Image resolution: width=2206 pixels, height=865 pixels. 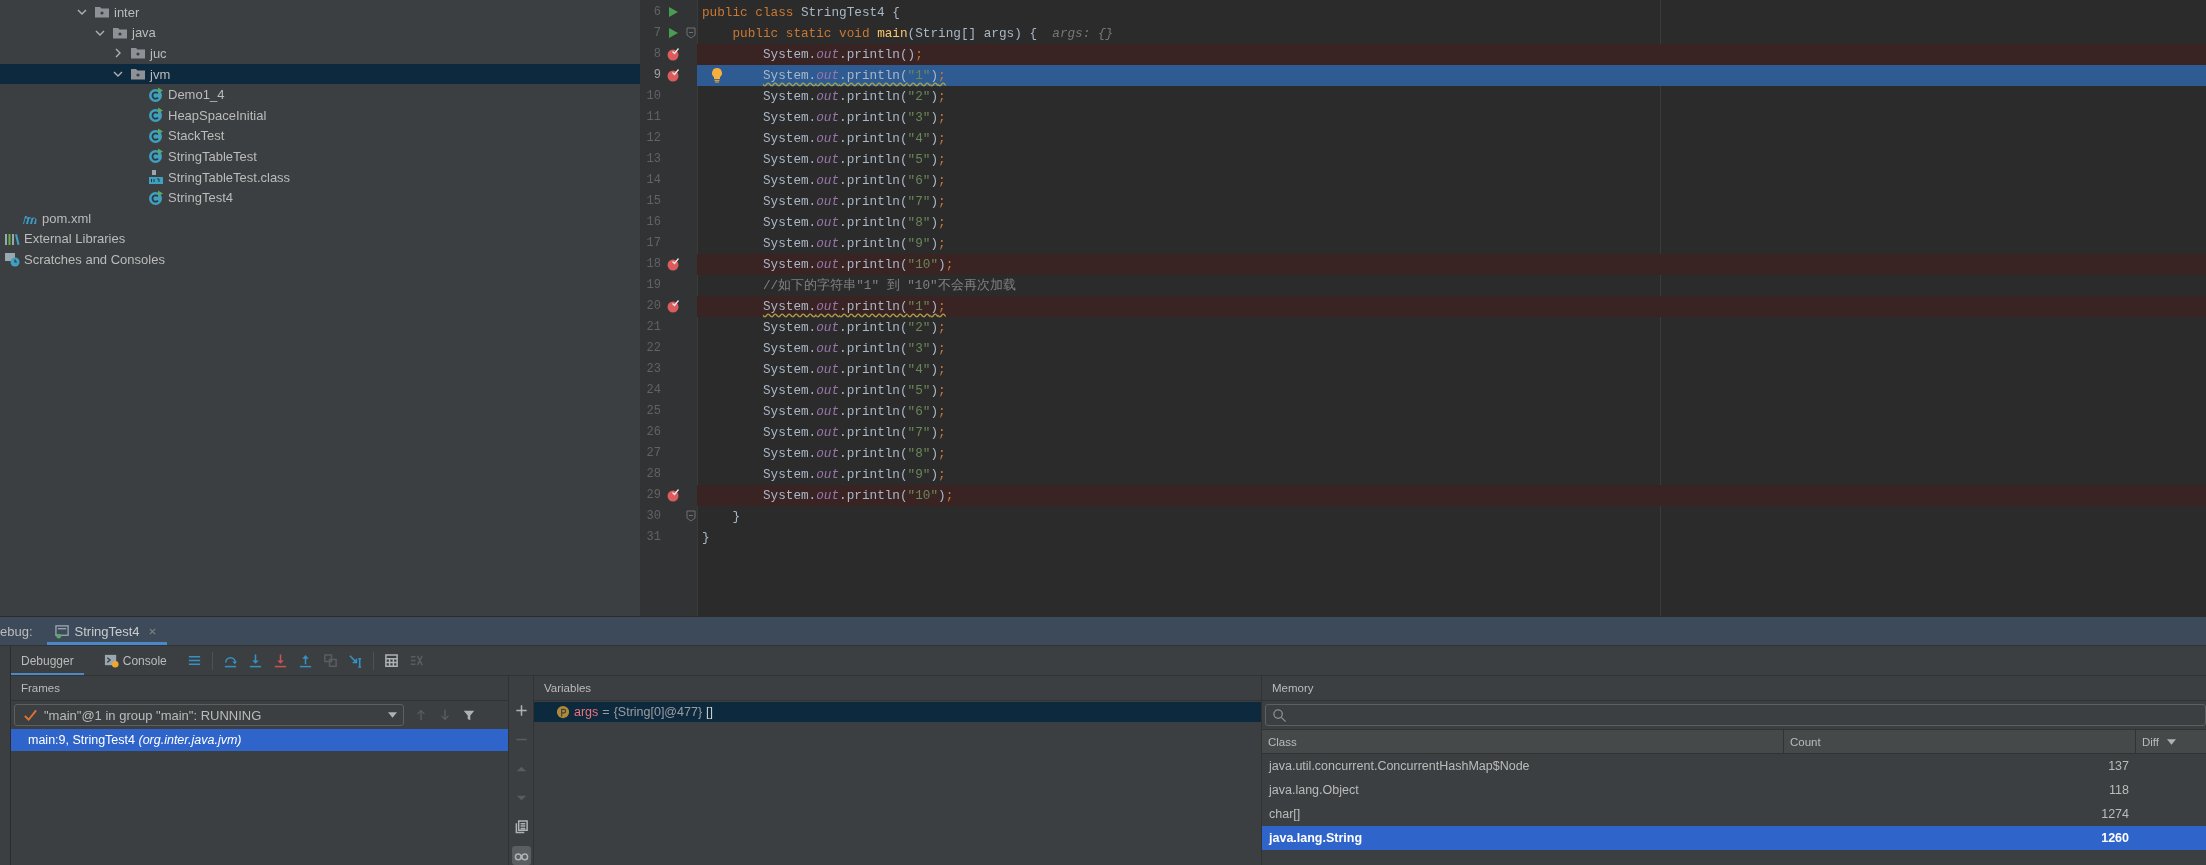 I want to click on table-cell-text: char[], so click(x=1285, y=814).